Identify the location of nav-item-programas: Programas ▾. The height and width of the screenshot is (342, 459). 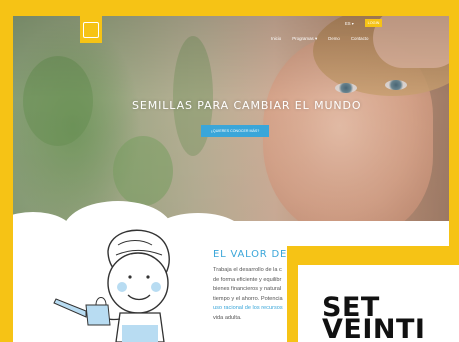
(304, 39).